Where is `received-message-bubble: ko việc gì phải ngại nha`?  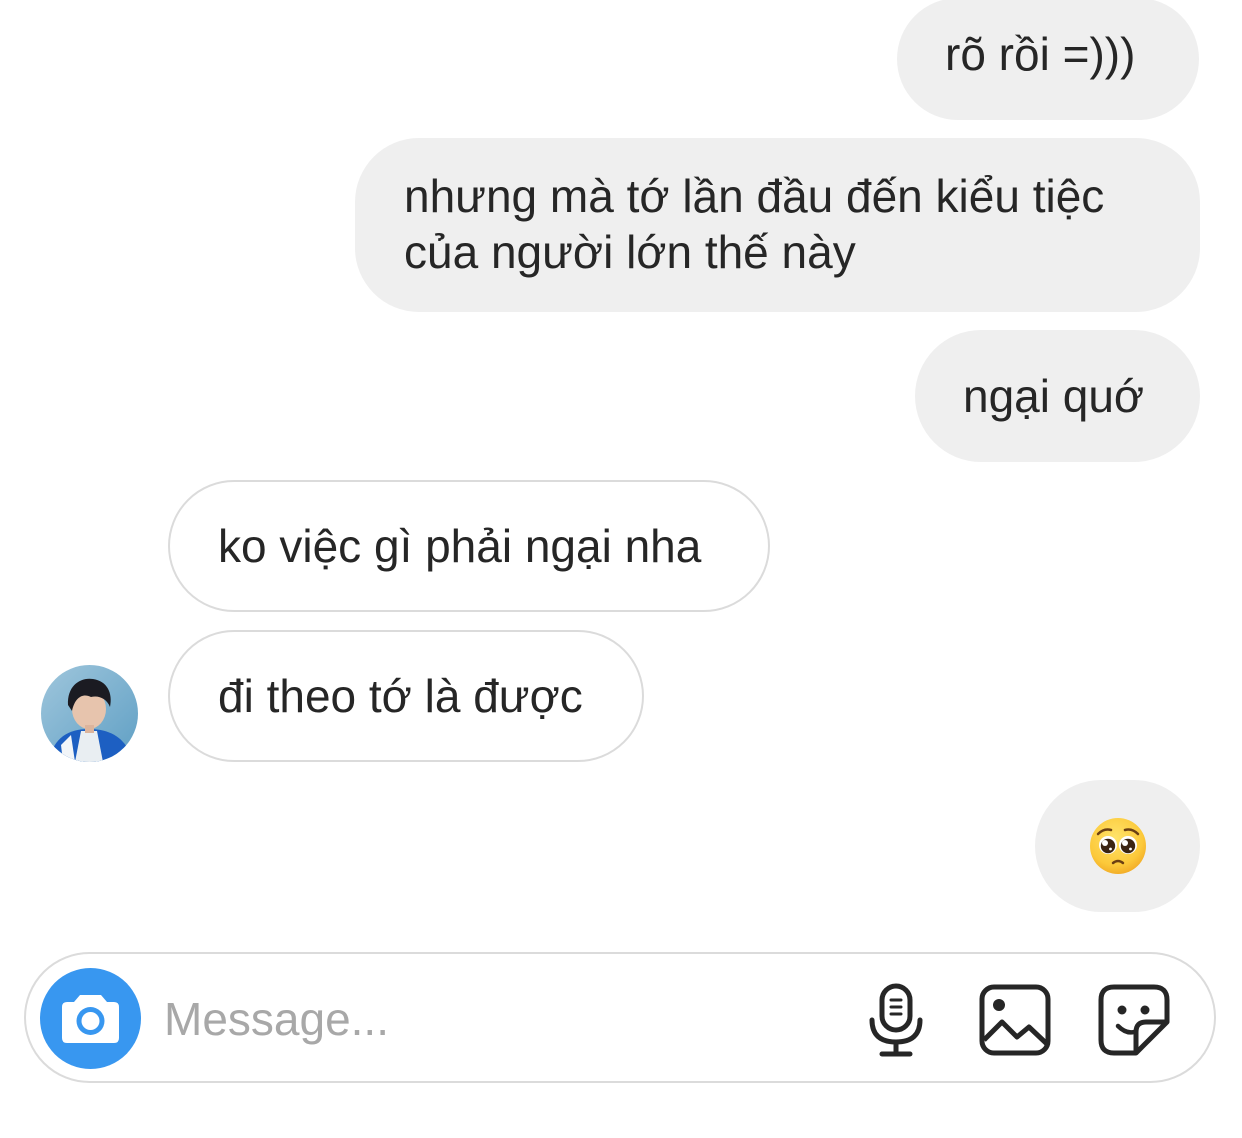
received-message-bubble: ko việc gì phải ngại nha is located at coordinates (469, 546).